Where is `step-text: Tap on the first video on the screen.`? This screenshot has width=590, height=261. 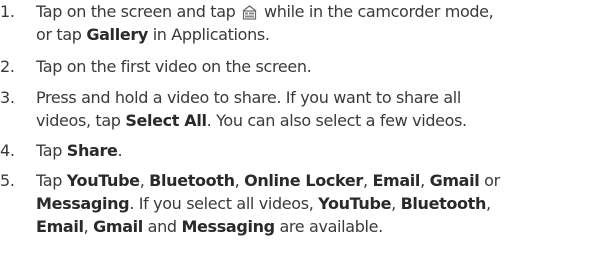
step-text: Tap on the first video on the screen. is located at coordinates (174, 66).